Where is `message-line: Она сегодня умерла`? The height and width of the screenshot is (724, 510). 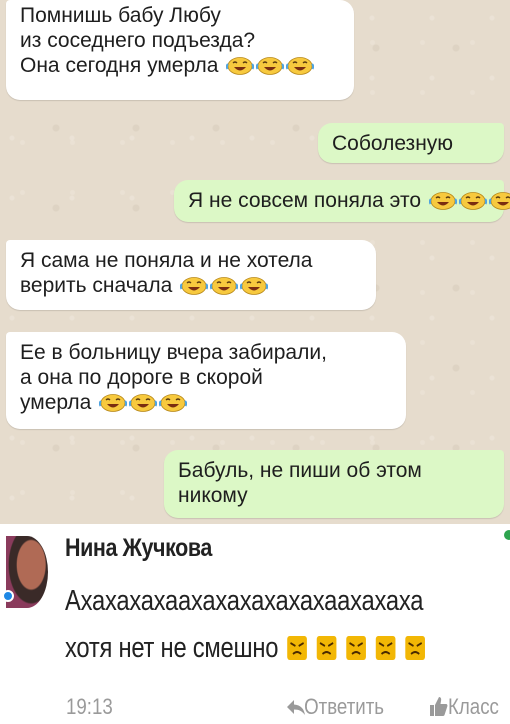 message-line: Она сегодня умерла is located at coordinates (180, 65).